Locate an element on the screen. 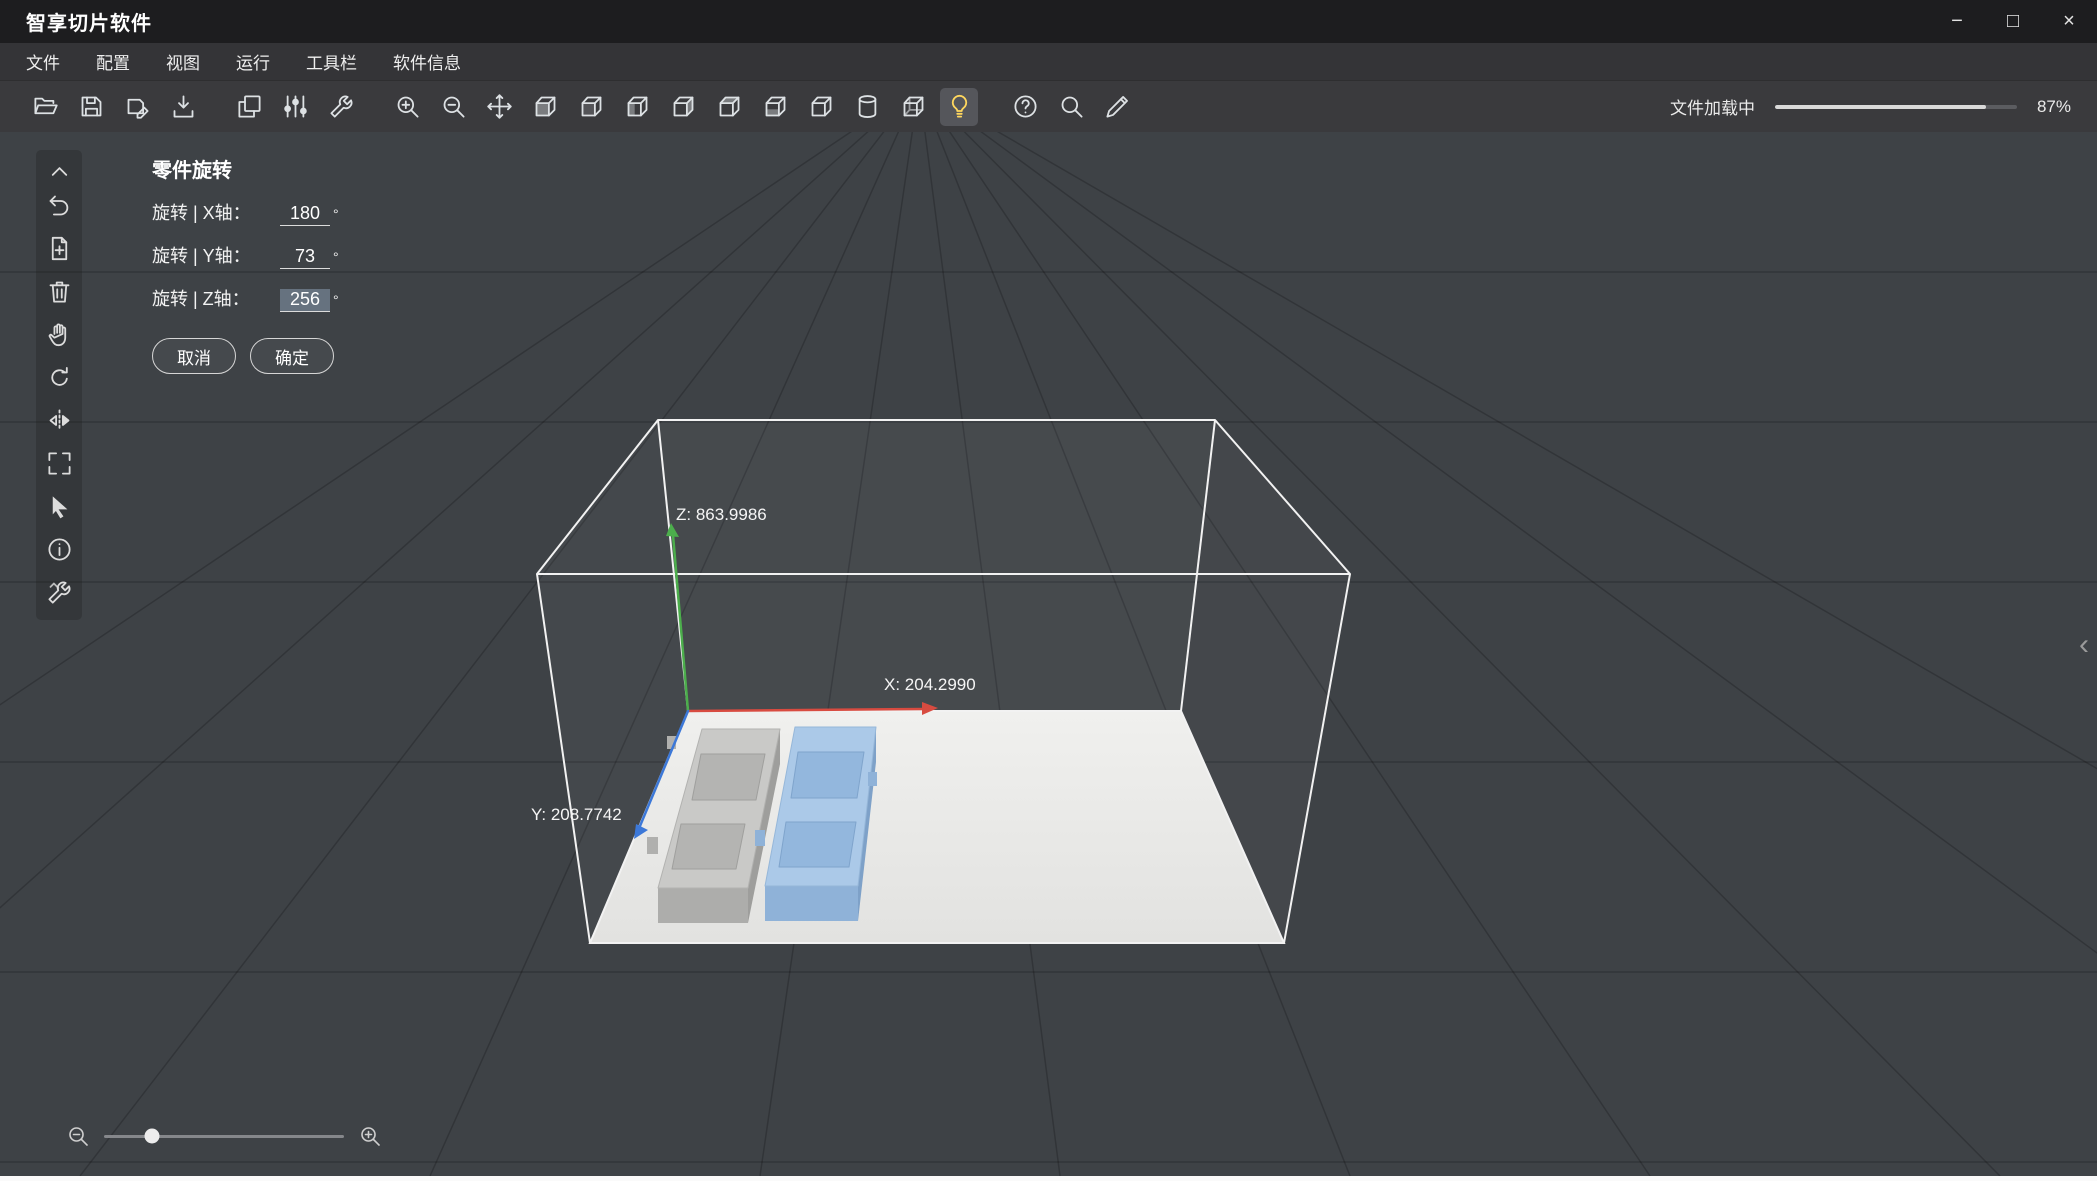 The height and width of the screenshot is (1181, 2097). rotation-row: 旋转 | Y轴： 73 ° is located at coordinates (245, 255).